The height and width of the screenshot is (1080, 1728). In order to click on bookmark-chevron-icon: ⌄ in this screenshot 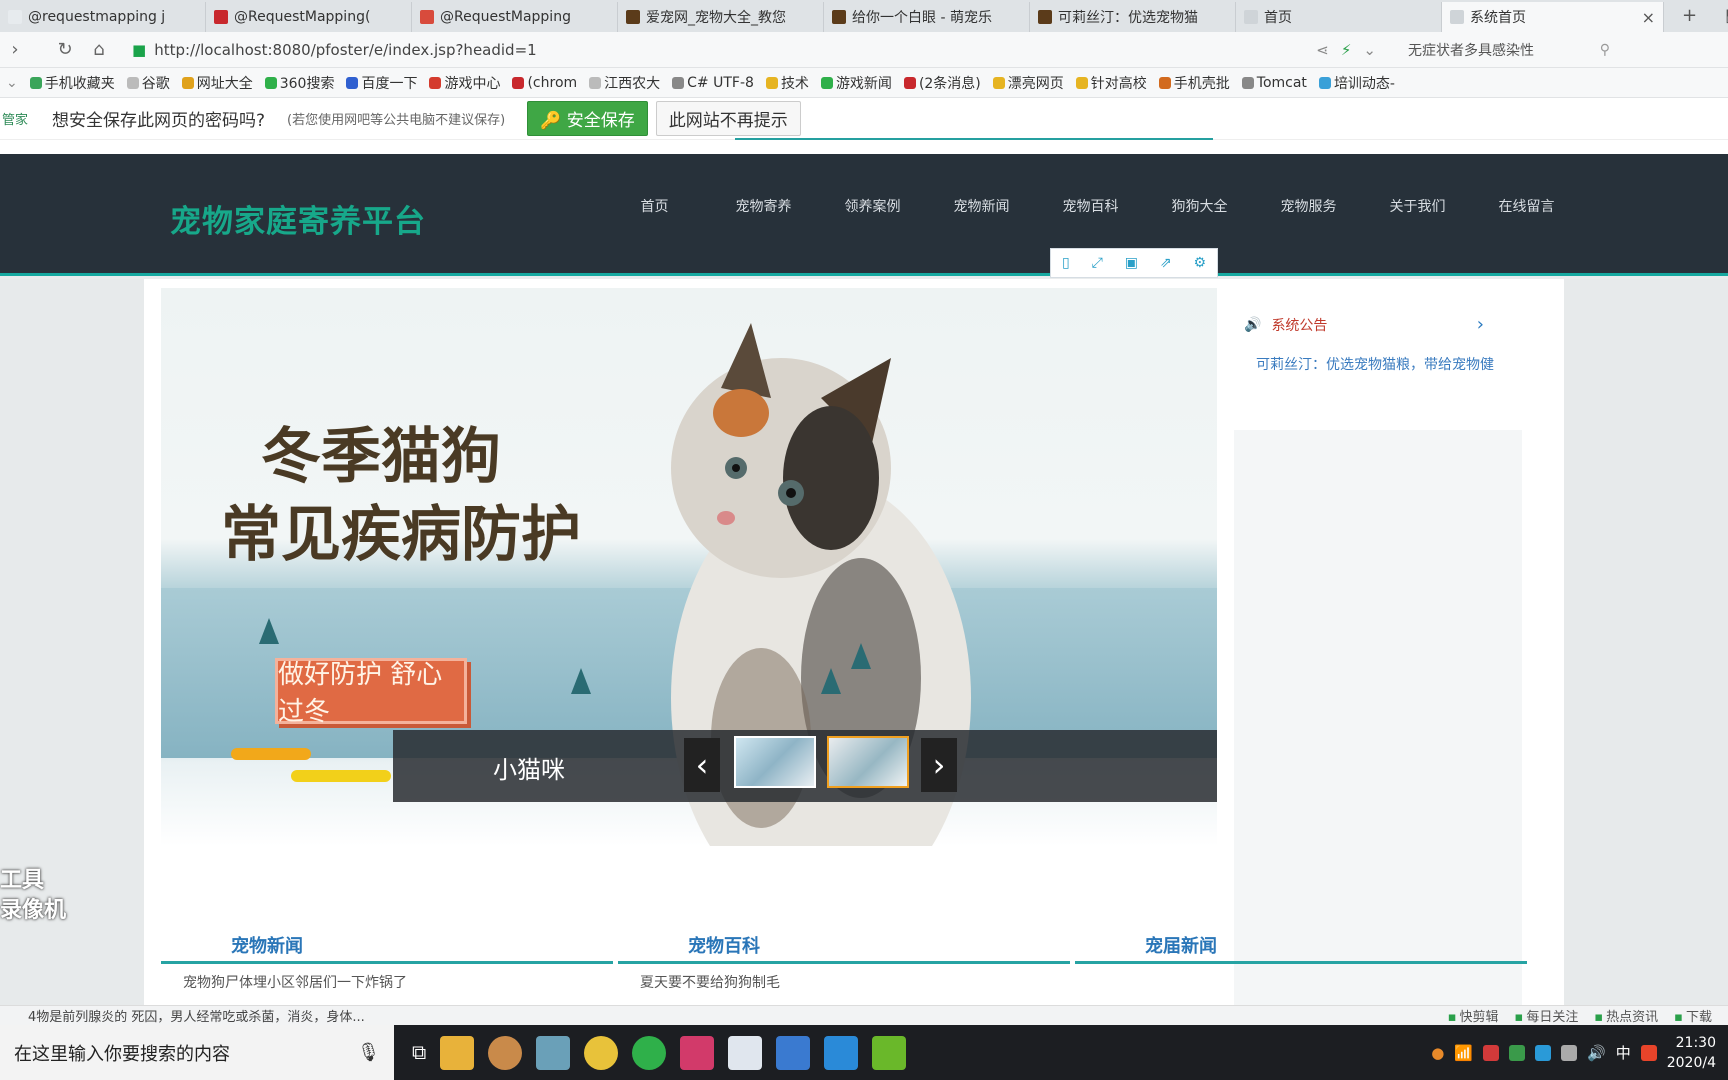, I will do `click(12, 83)`.